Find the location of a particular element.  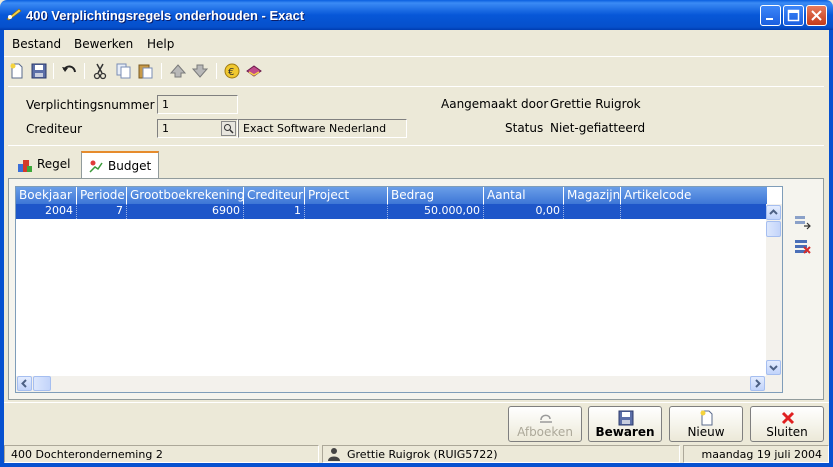

lookup-icon is located at coordinates (228, 128).